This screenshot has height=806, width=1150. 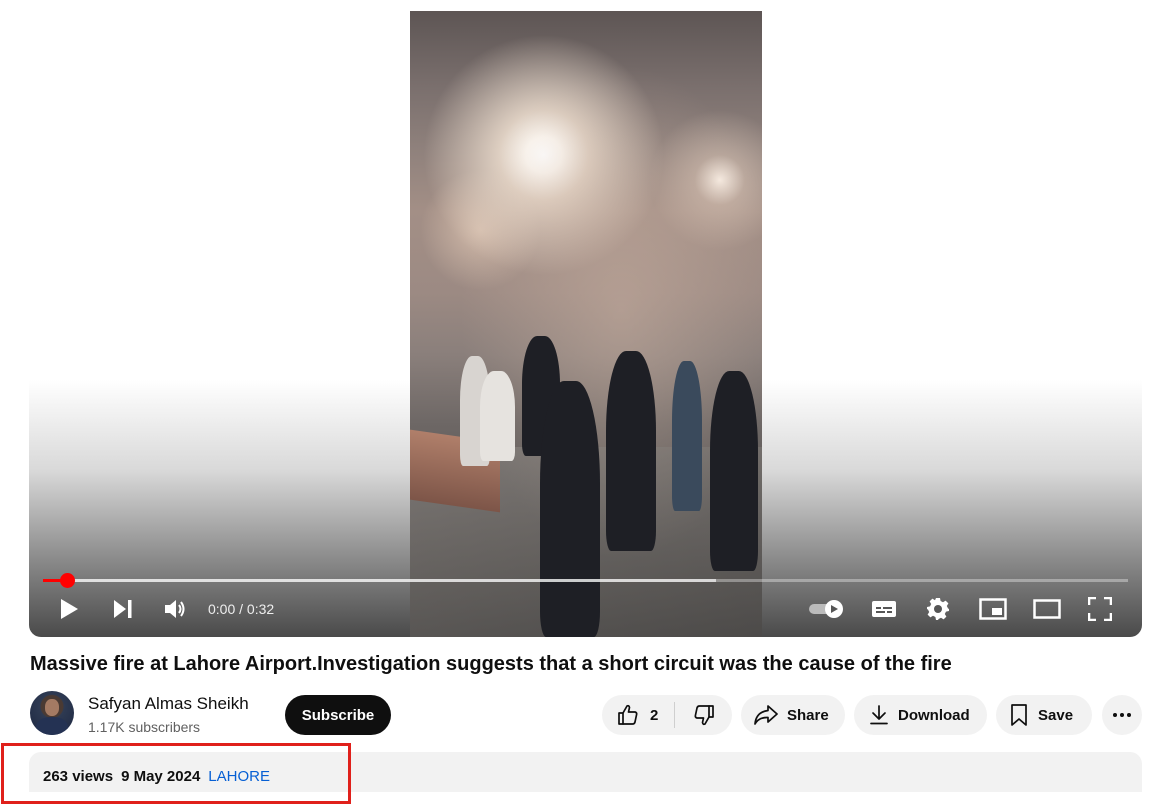 I want to click on play-button, so click(x=69, y=609).